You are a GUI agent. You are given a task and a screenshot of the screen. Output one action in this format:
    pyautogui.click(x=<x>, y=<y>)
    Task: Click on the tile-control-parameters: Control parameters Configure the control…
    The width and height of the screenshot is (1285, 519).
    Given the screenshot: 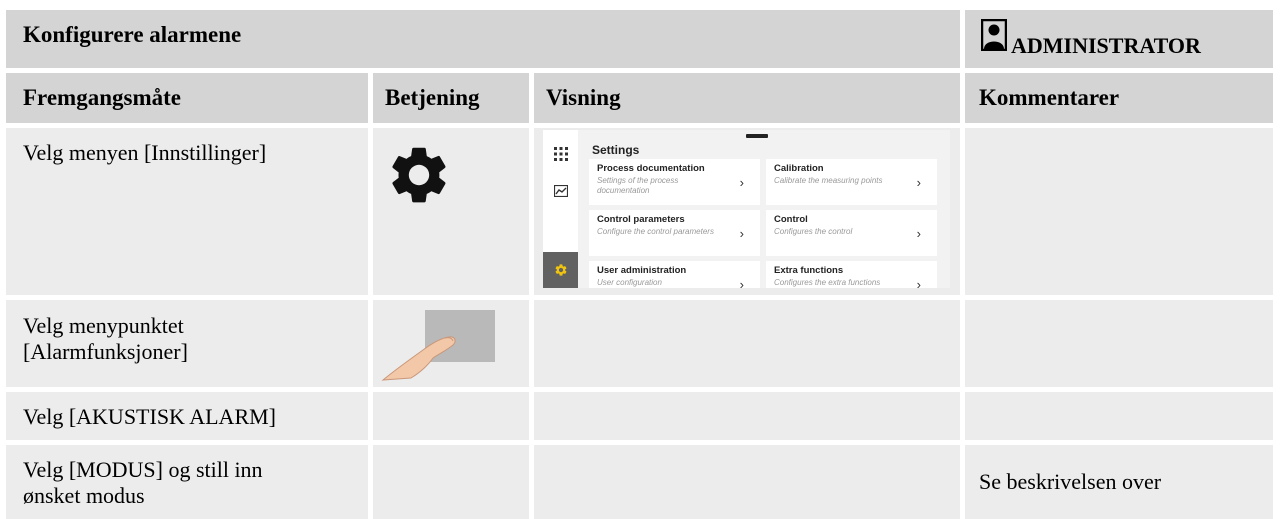 What is the action you would take?
    pyautogui.click(x=674, y=233)
    